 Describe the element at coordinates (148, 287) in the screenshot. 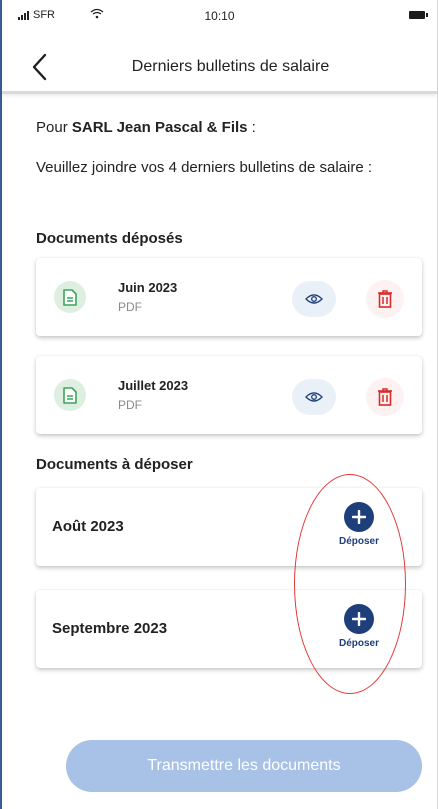

I see `document-name: Juin 2023` at that location.